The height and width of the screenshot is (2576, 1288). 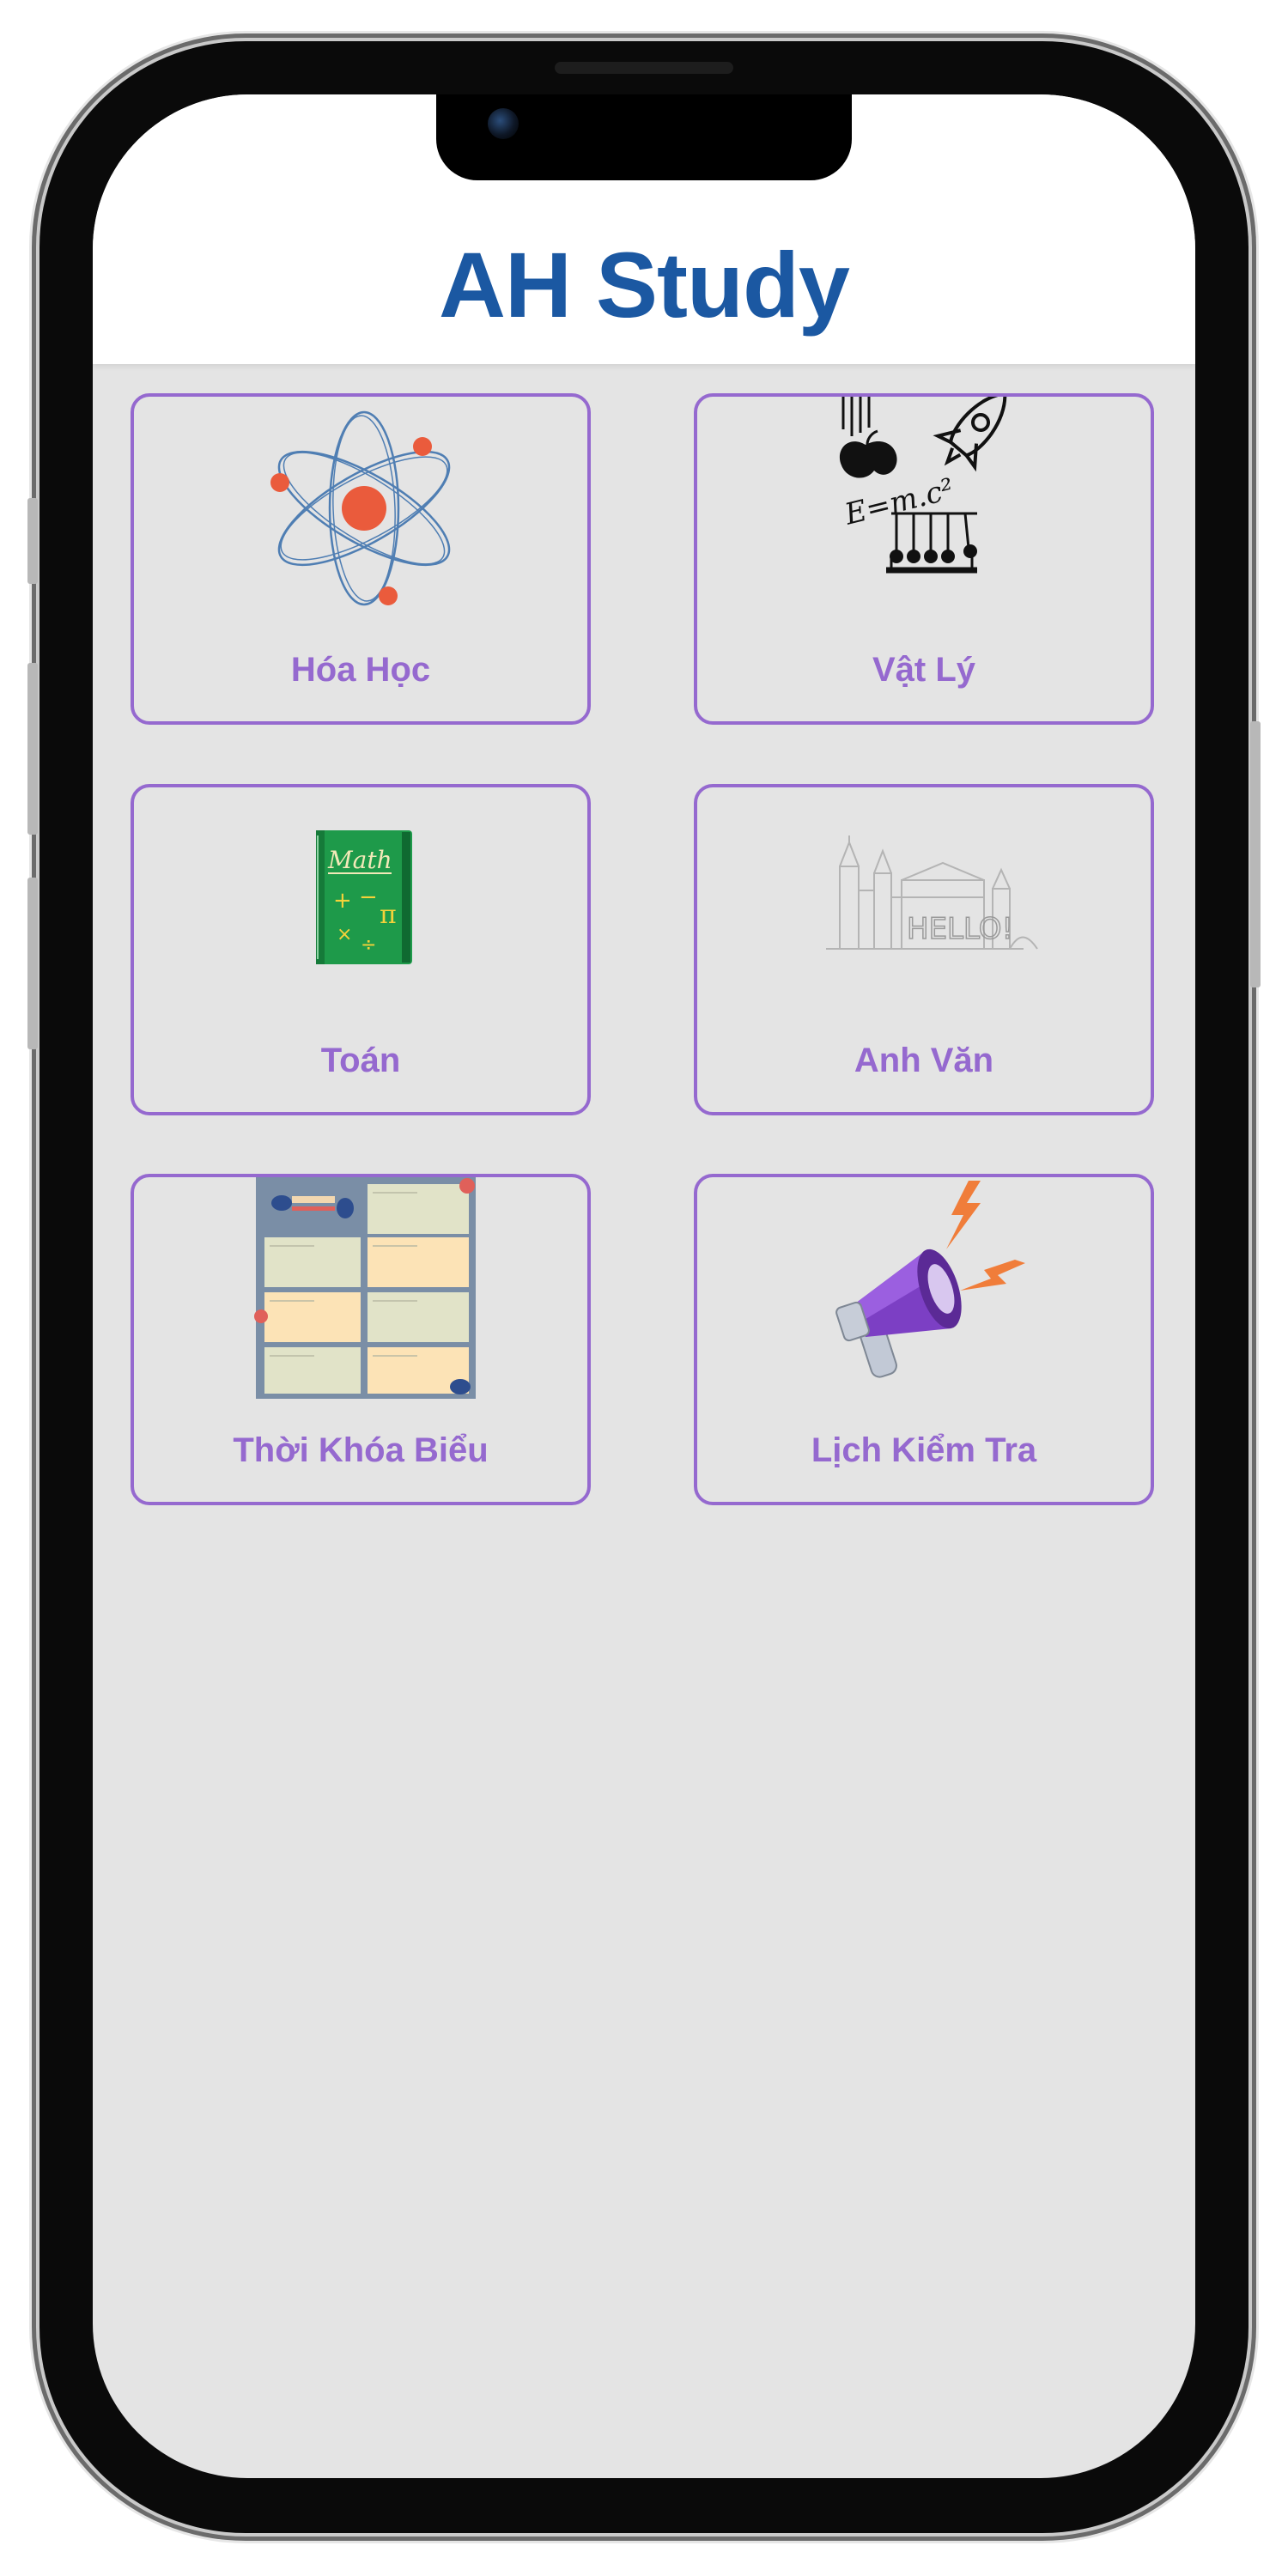 I want to click on front-camera, so click(x=503, y=123).